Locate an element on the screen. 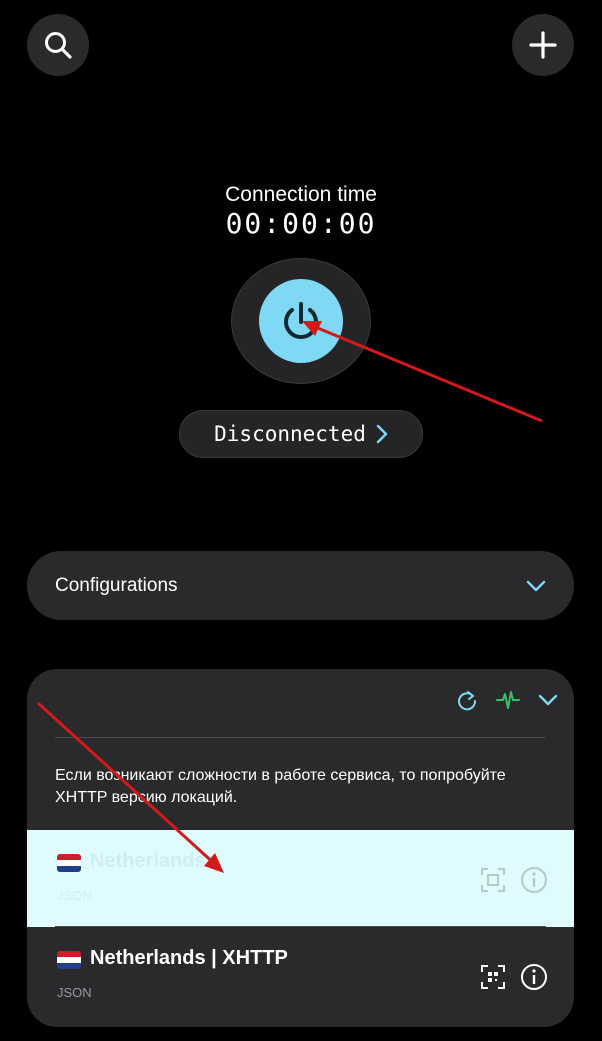 The height and width of the screenshot is (1041, 602). chevron-right-icon is located at coordinates (382, 434).